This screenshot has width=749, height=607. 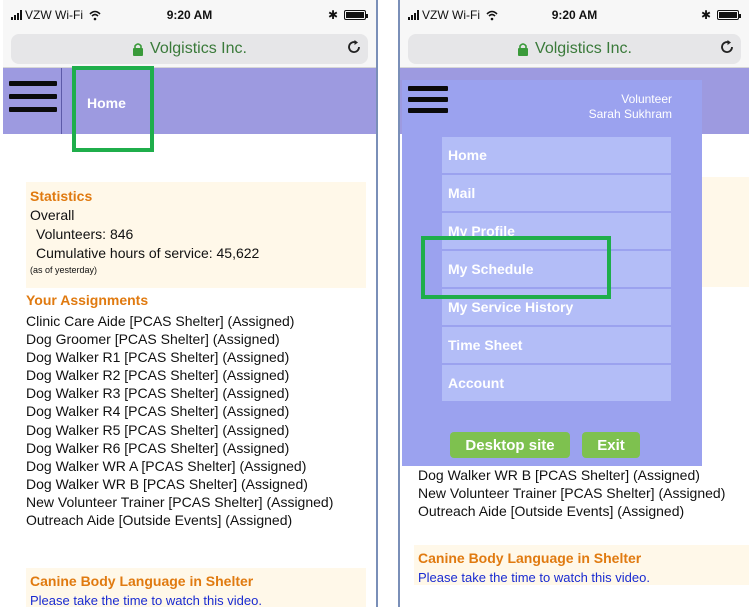 I want to click on list-item: Dog Walker R4 [PCAS Shelter] (Assigned), so click(x=158, y=411).